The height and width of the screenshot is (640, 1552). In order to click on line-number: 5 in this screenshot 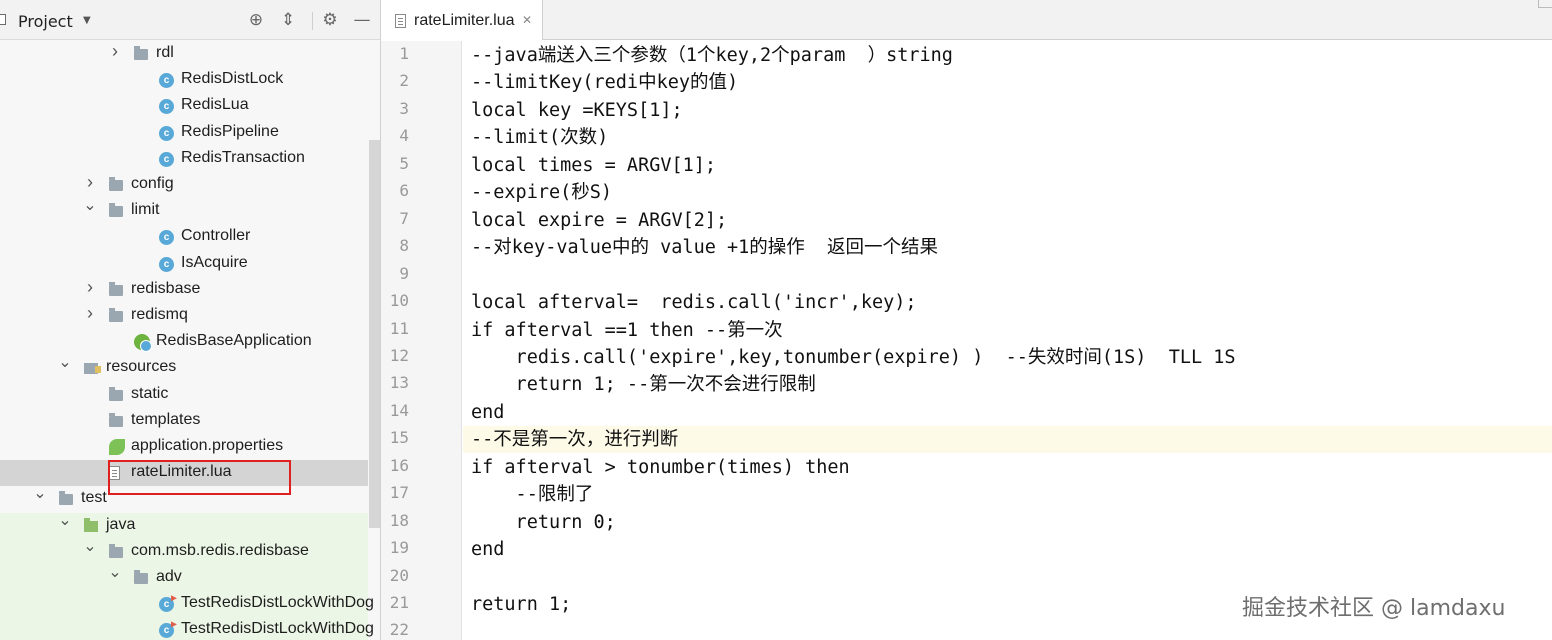, I will do `click(404, 163)`.